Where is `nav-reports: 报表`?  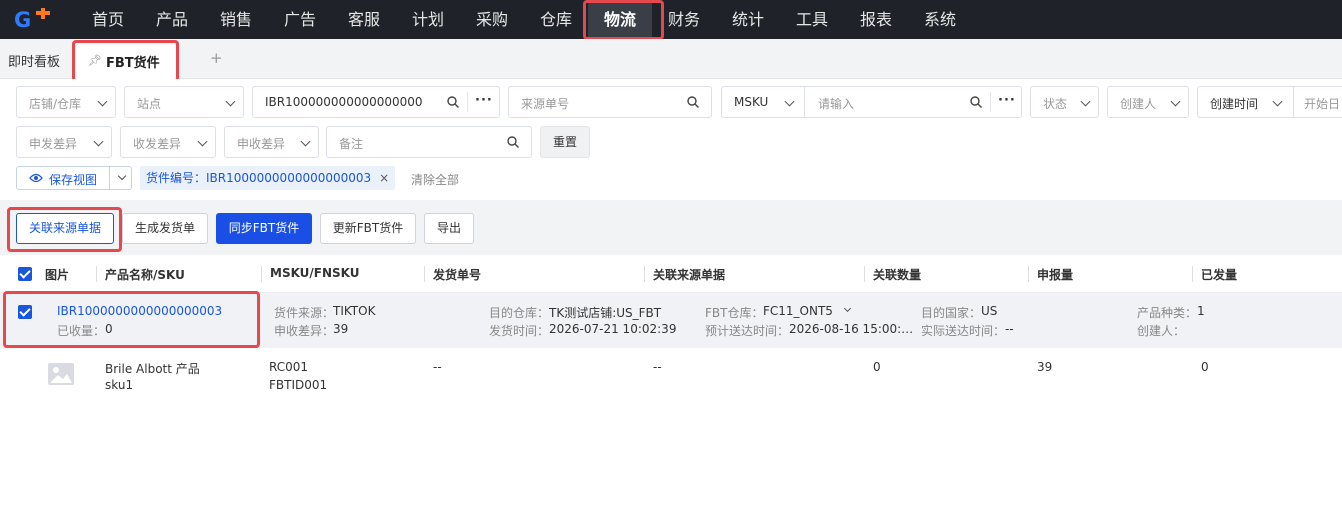 nav-reports: 报表 is located at coordinates (876, 19).